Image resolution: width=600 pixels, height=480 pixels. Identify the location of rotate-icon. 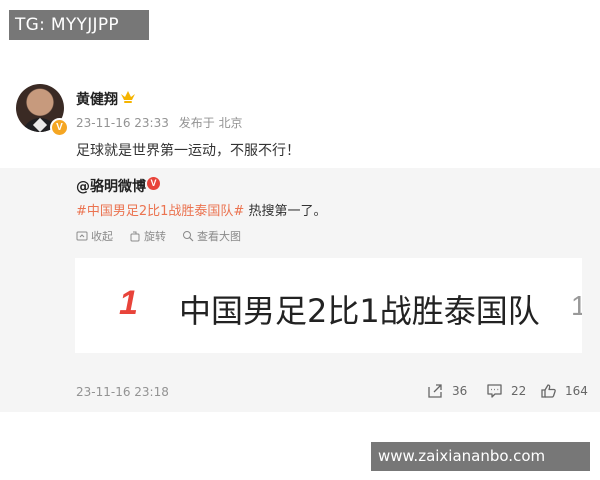
(135, 236).